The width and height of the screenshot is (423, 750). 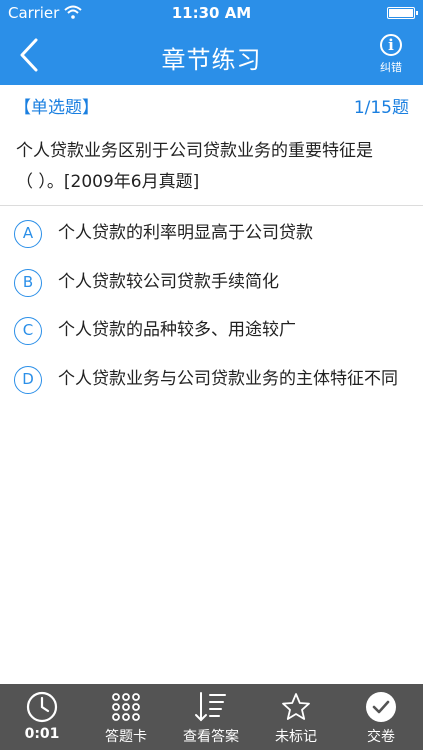 I want to click on mark-button: 未标记, so click(x=296, y=717).